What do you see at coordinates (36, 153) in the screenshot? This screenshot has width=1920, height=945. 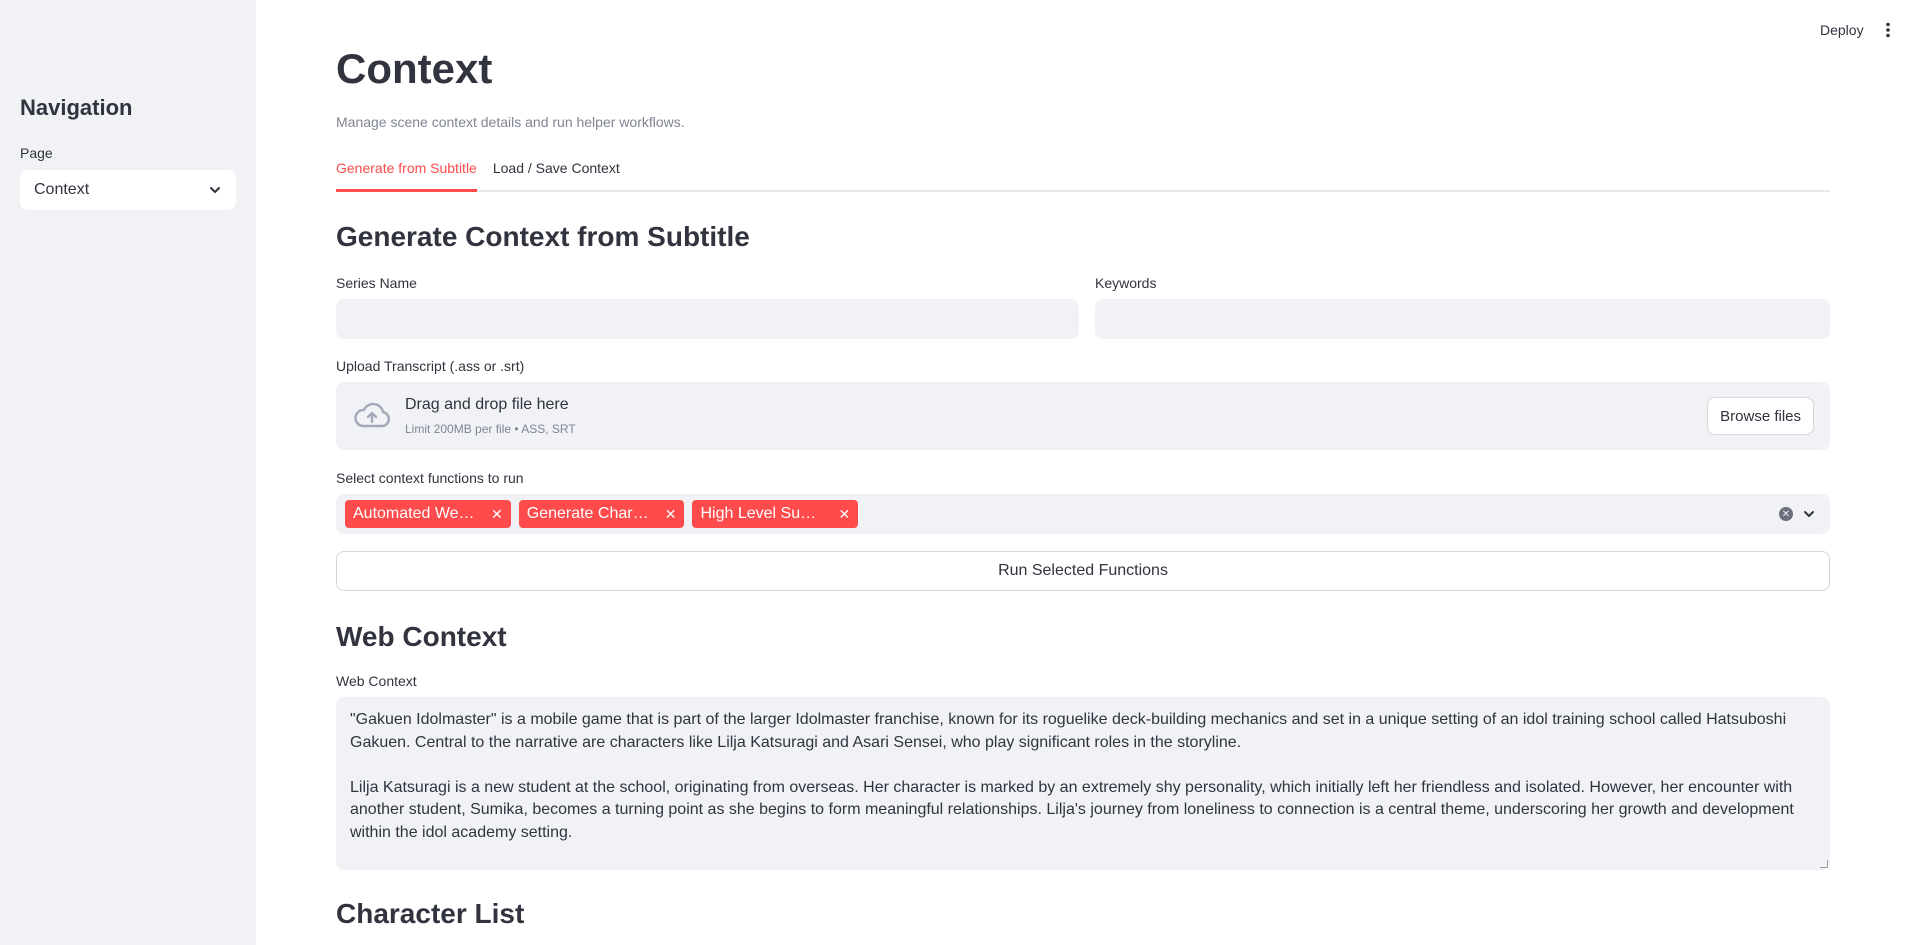 I see `page-select-label: Page` at bounding box center [36, 153].